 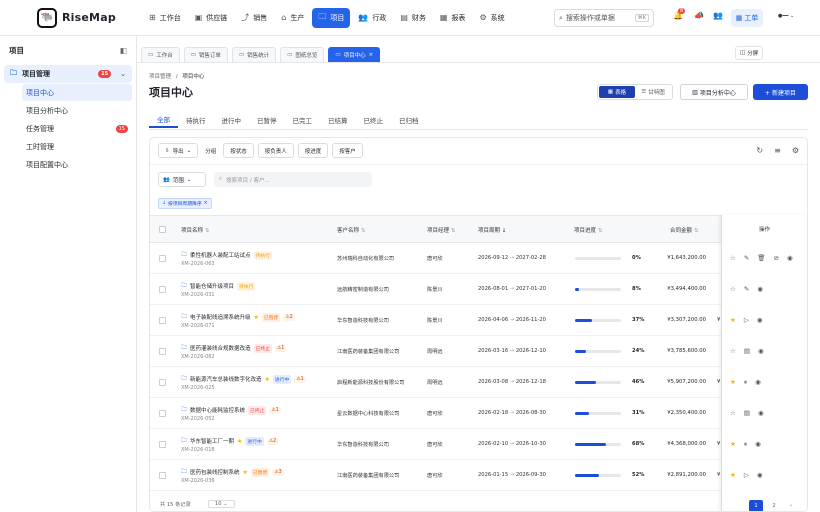 What do you see at coordinates (653, 92) in the screenshot?
I see `gantt-view-button: ☰ 甘特图` at bounding box center [653, 92].